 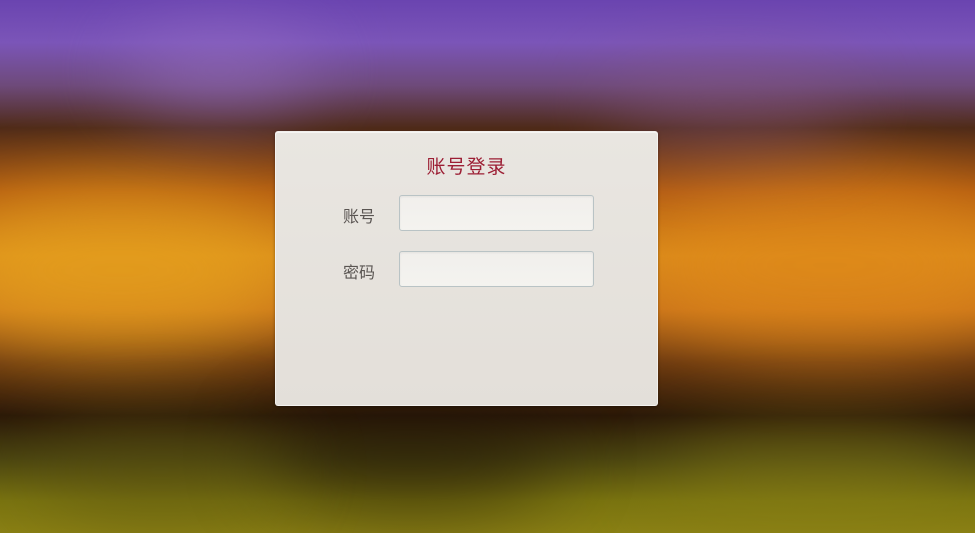 I want to click on password-row: 密码, so click(x=466, y=269).